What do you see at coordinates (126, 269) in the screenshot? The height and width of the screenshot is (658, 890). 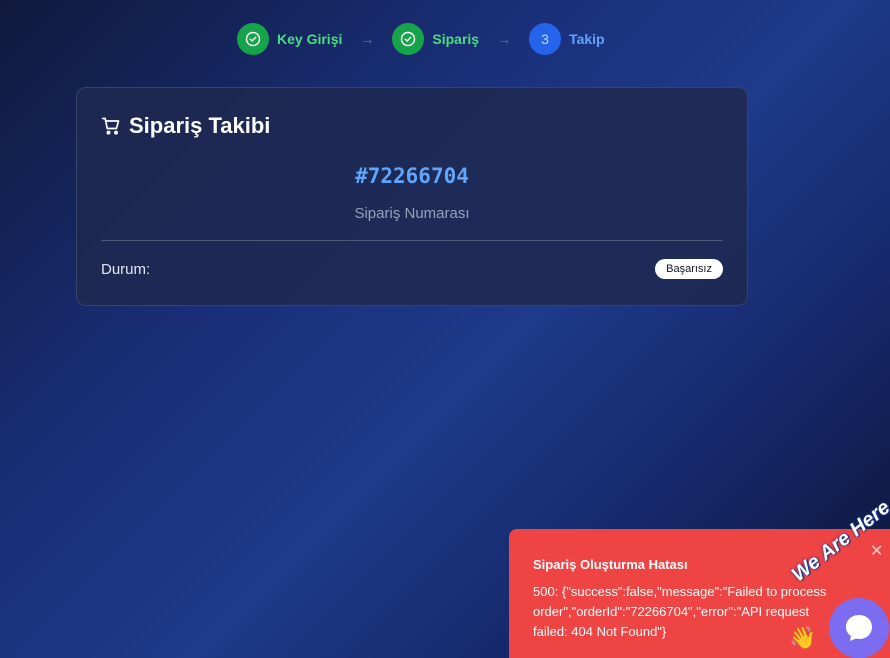 I see `status-label: Durum:` at bounding box center [126, 269].